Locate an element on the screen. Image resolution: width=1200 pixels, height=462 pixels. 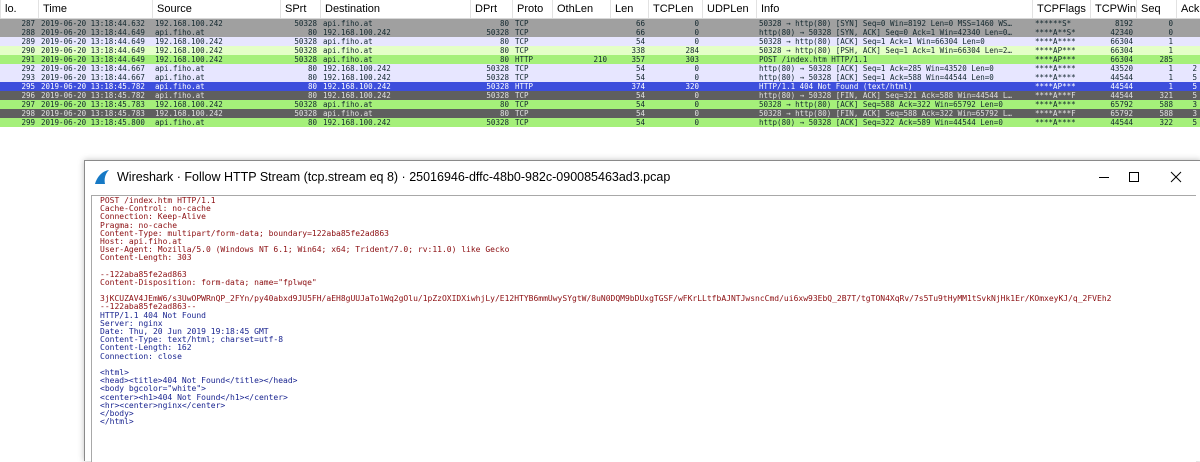
column-header-destination: Destination is located at coordinates (395, 9).